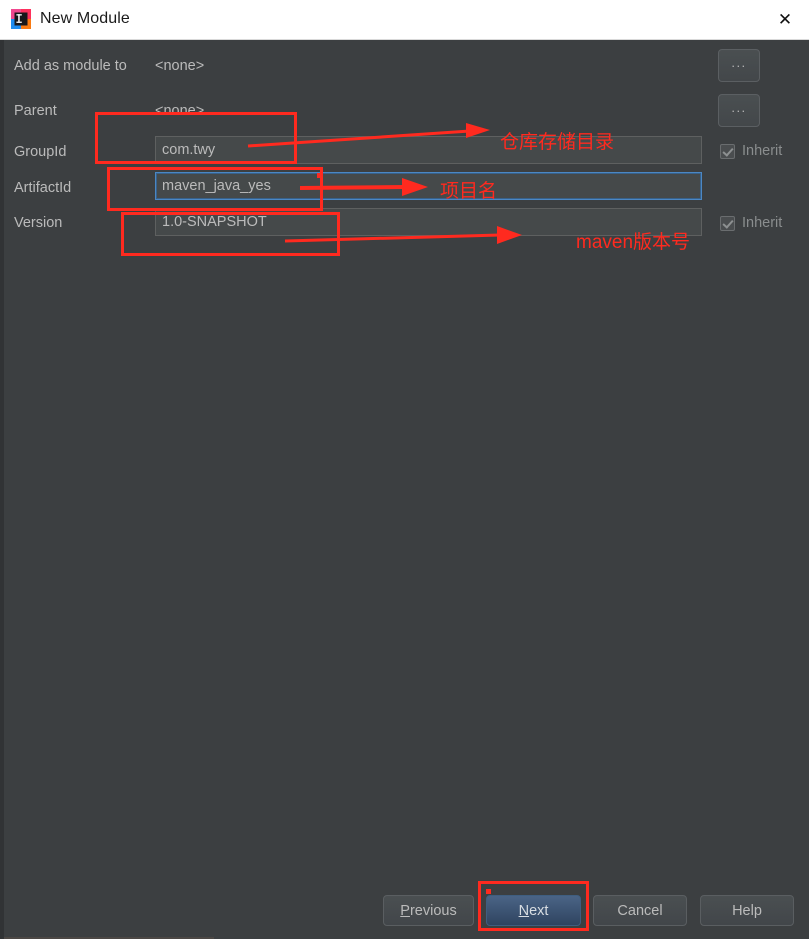 The height and width of the screenshot is (939, 809). I want to click on version-inherit-label: Inherit, so click(762, 223).